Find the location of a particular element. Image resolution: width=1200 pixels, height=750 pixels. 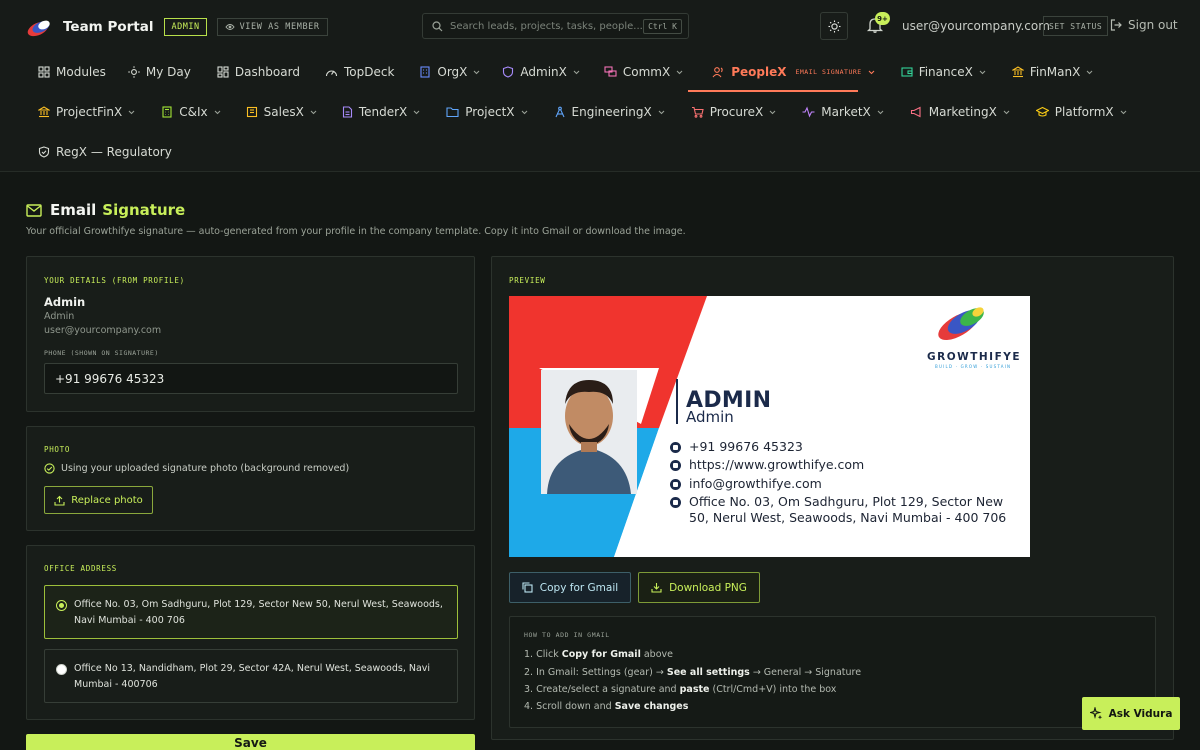

nav-item-label: EngineeringX is located at coordinates (611, 112).